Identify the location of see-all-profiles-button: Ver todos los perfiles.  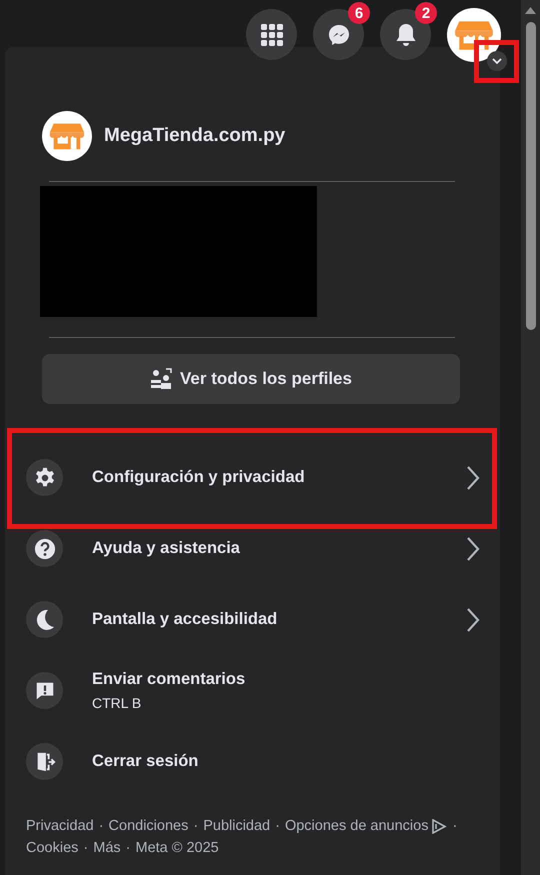
(251, 379).